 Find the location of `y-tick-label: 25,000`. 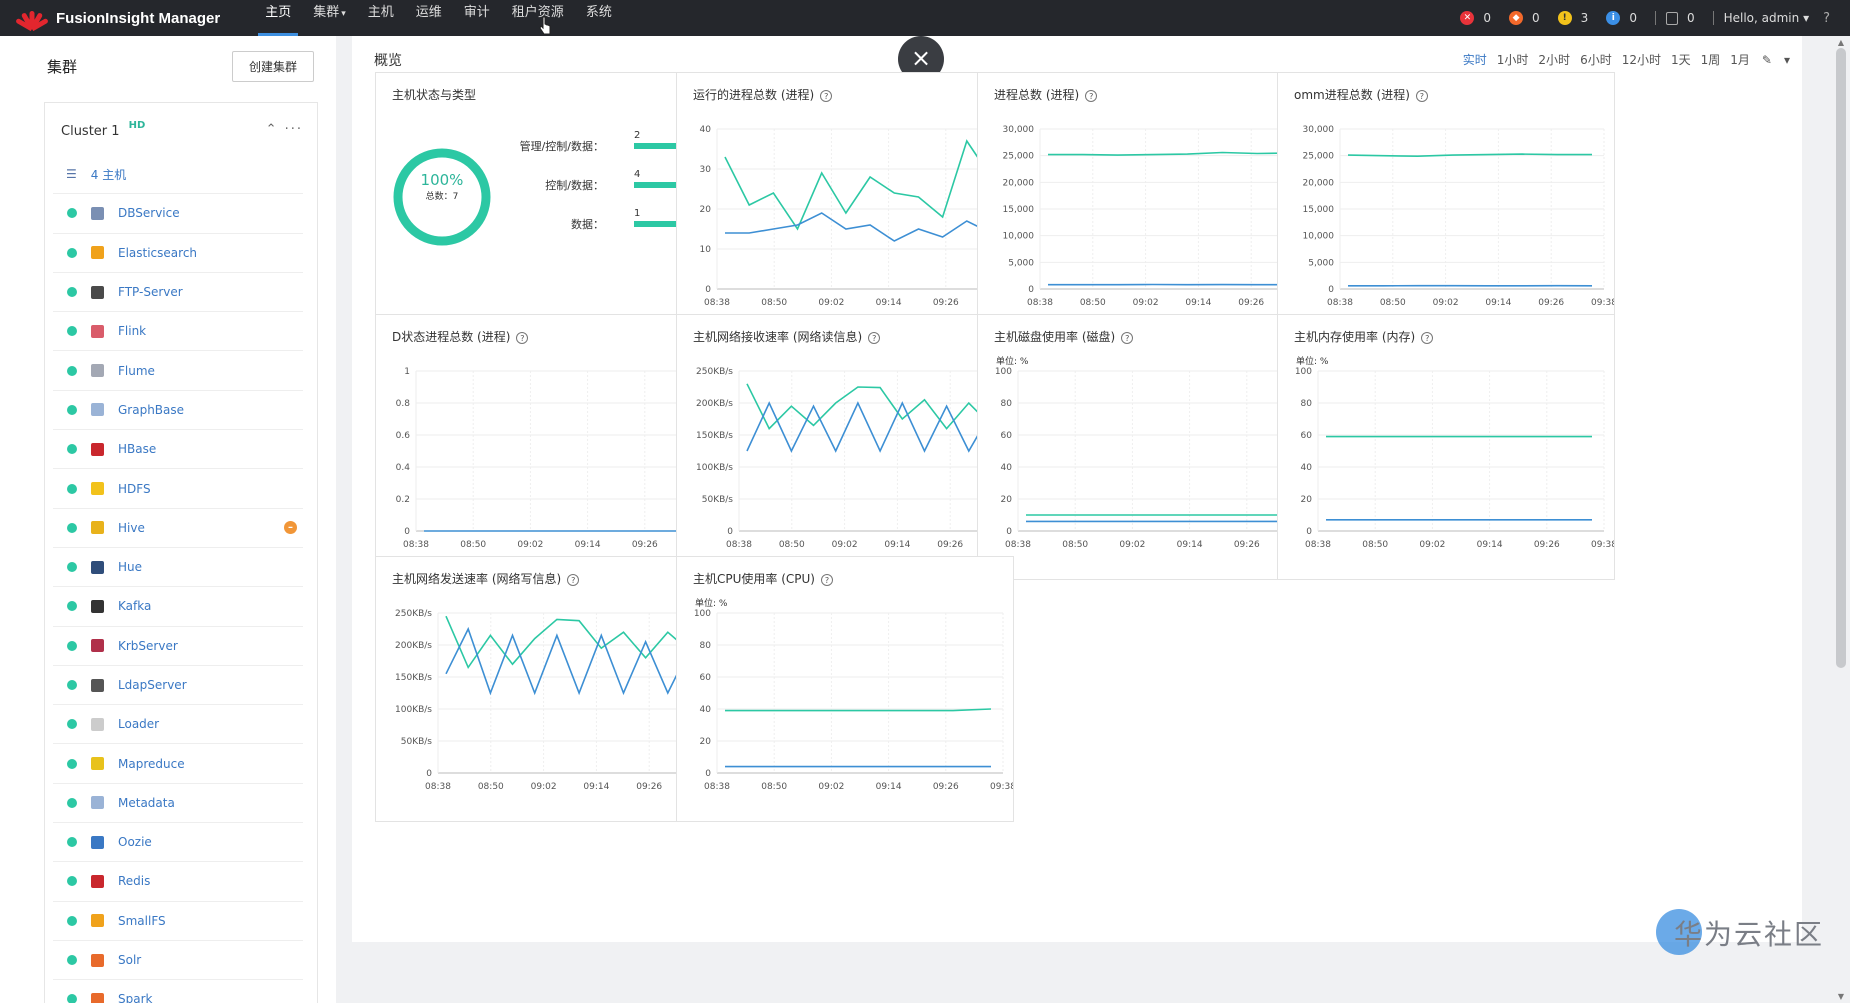

y-tick-label: 25,000 is located at coordinates (1019, 157).